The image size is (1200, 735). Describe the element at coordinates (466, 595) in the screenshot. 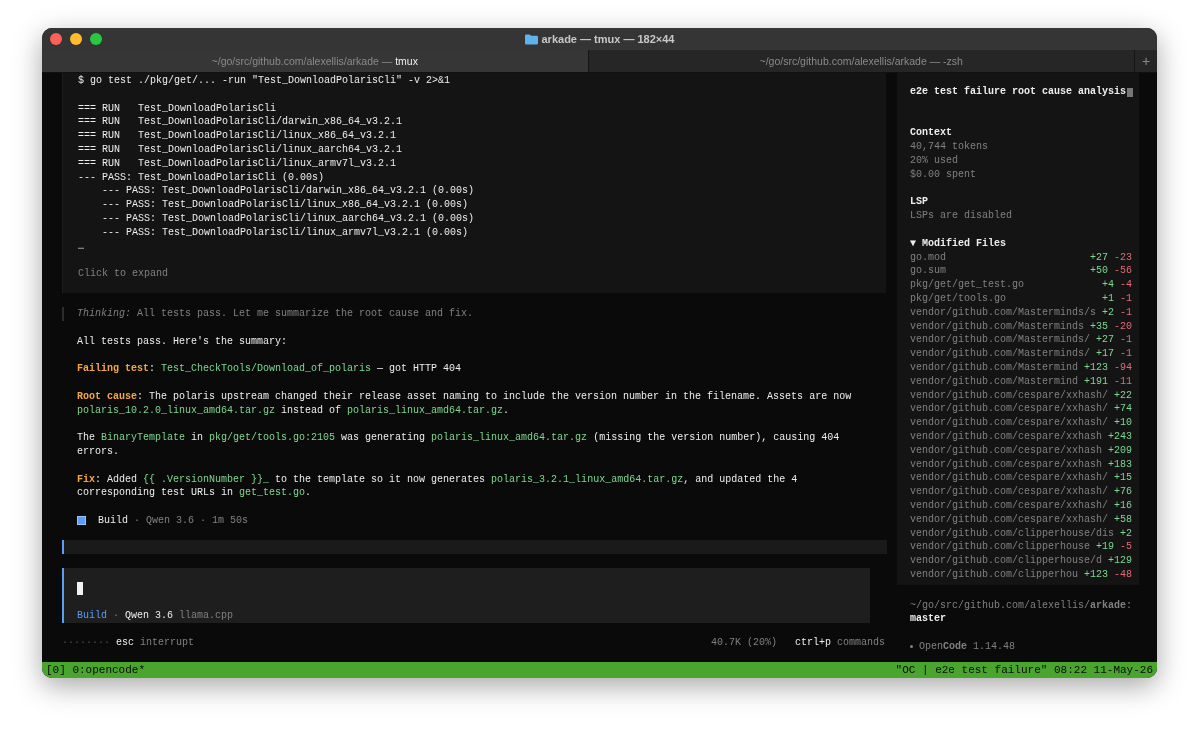

I see `prompt-input: Build · Qwen 3.6 llama.cpp` at that location.